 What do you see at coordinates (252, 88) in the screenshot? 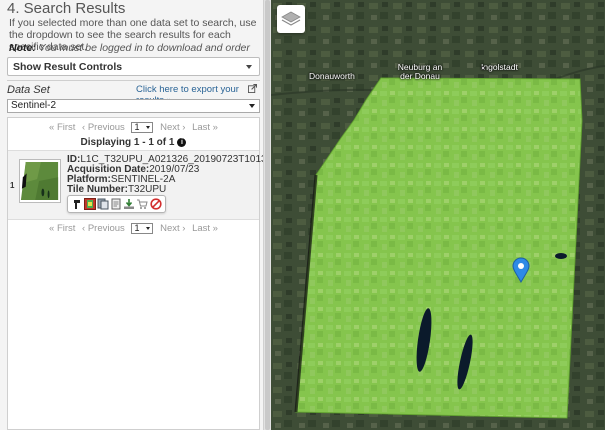
I see `external-link-icon` at bounding box center [252, 88].